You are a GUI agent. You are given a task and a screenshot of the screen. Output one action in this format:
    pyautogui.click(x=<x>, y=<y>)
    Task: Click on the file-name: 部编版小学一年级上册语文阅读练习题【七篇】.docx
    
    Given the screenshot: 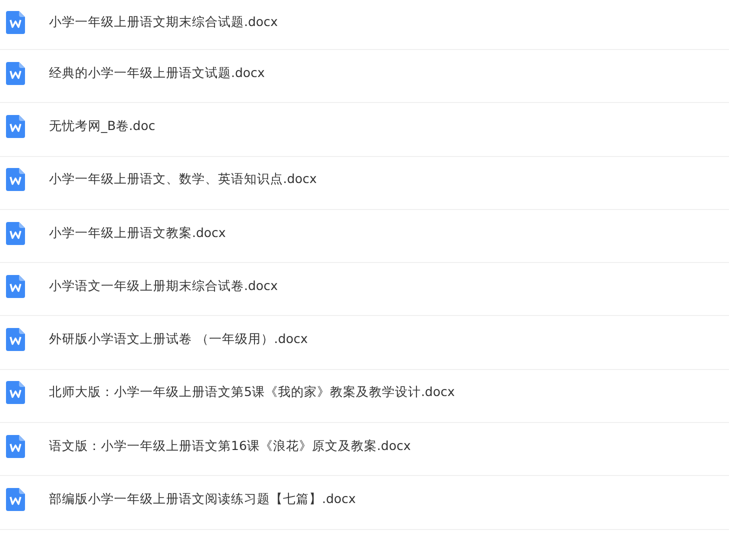 What is the action you would take?
    pyautogui.click(x=202, y=499)
    